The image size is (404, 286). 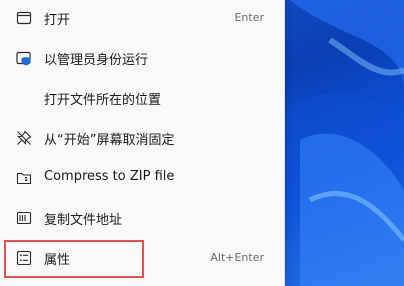 What do you see at coordinates (57, 20) in the screenshot?
I see `menu-item-label: 打开` at bounding box center [57, 20].